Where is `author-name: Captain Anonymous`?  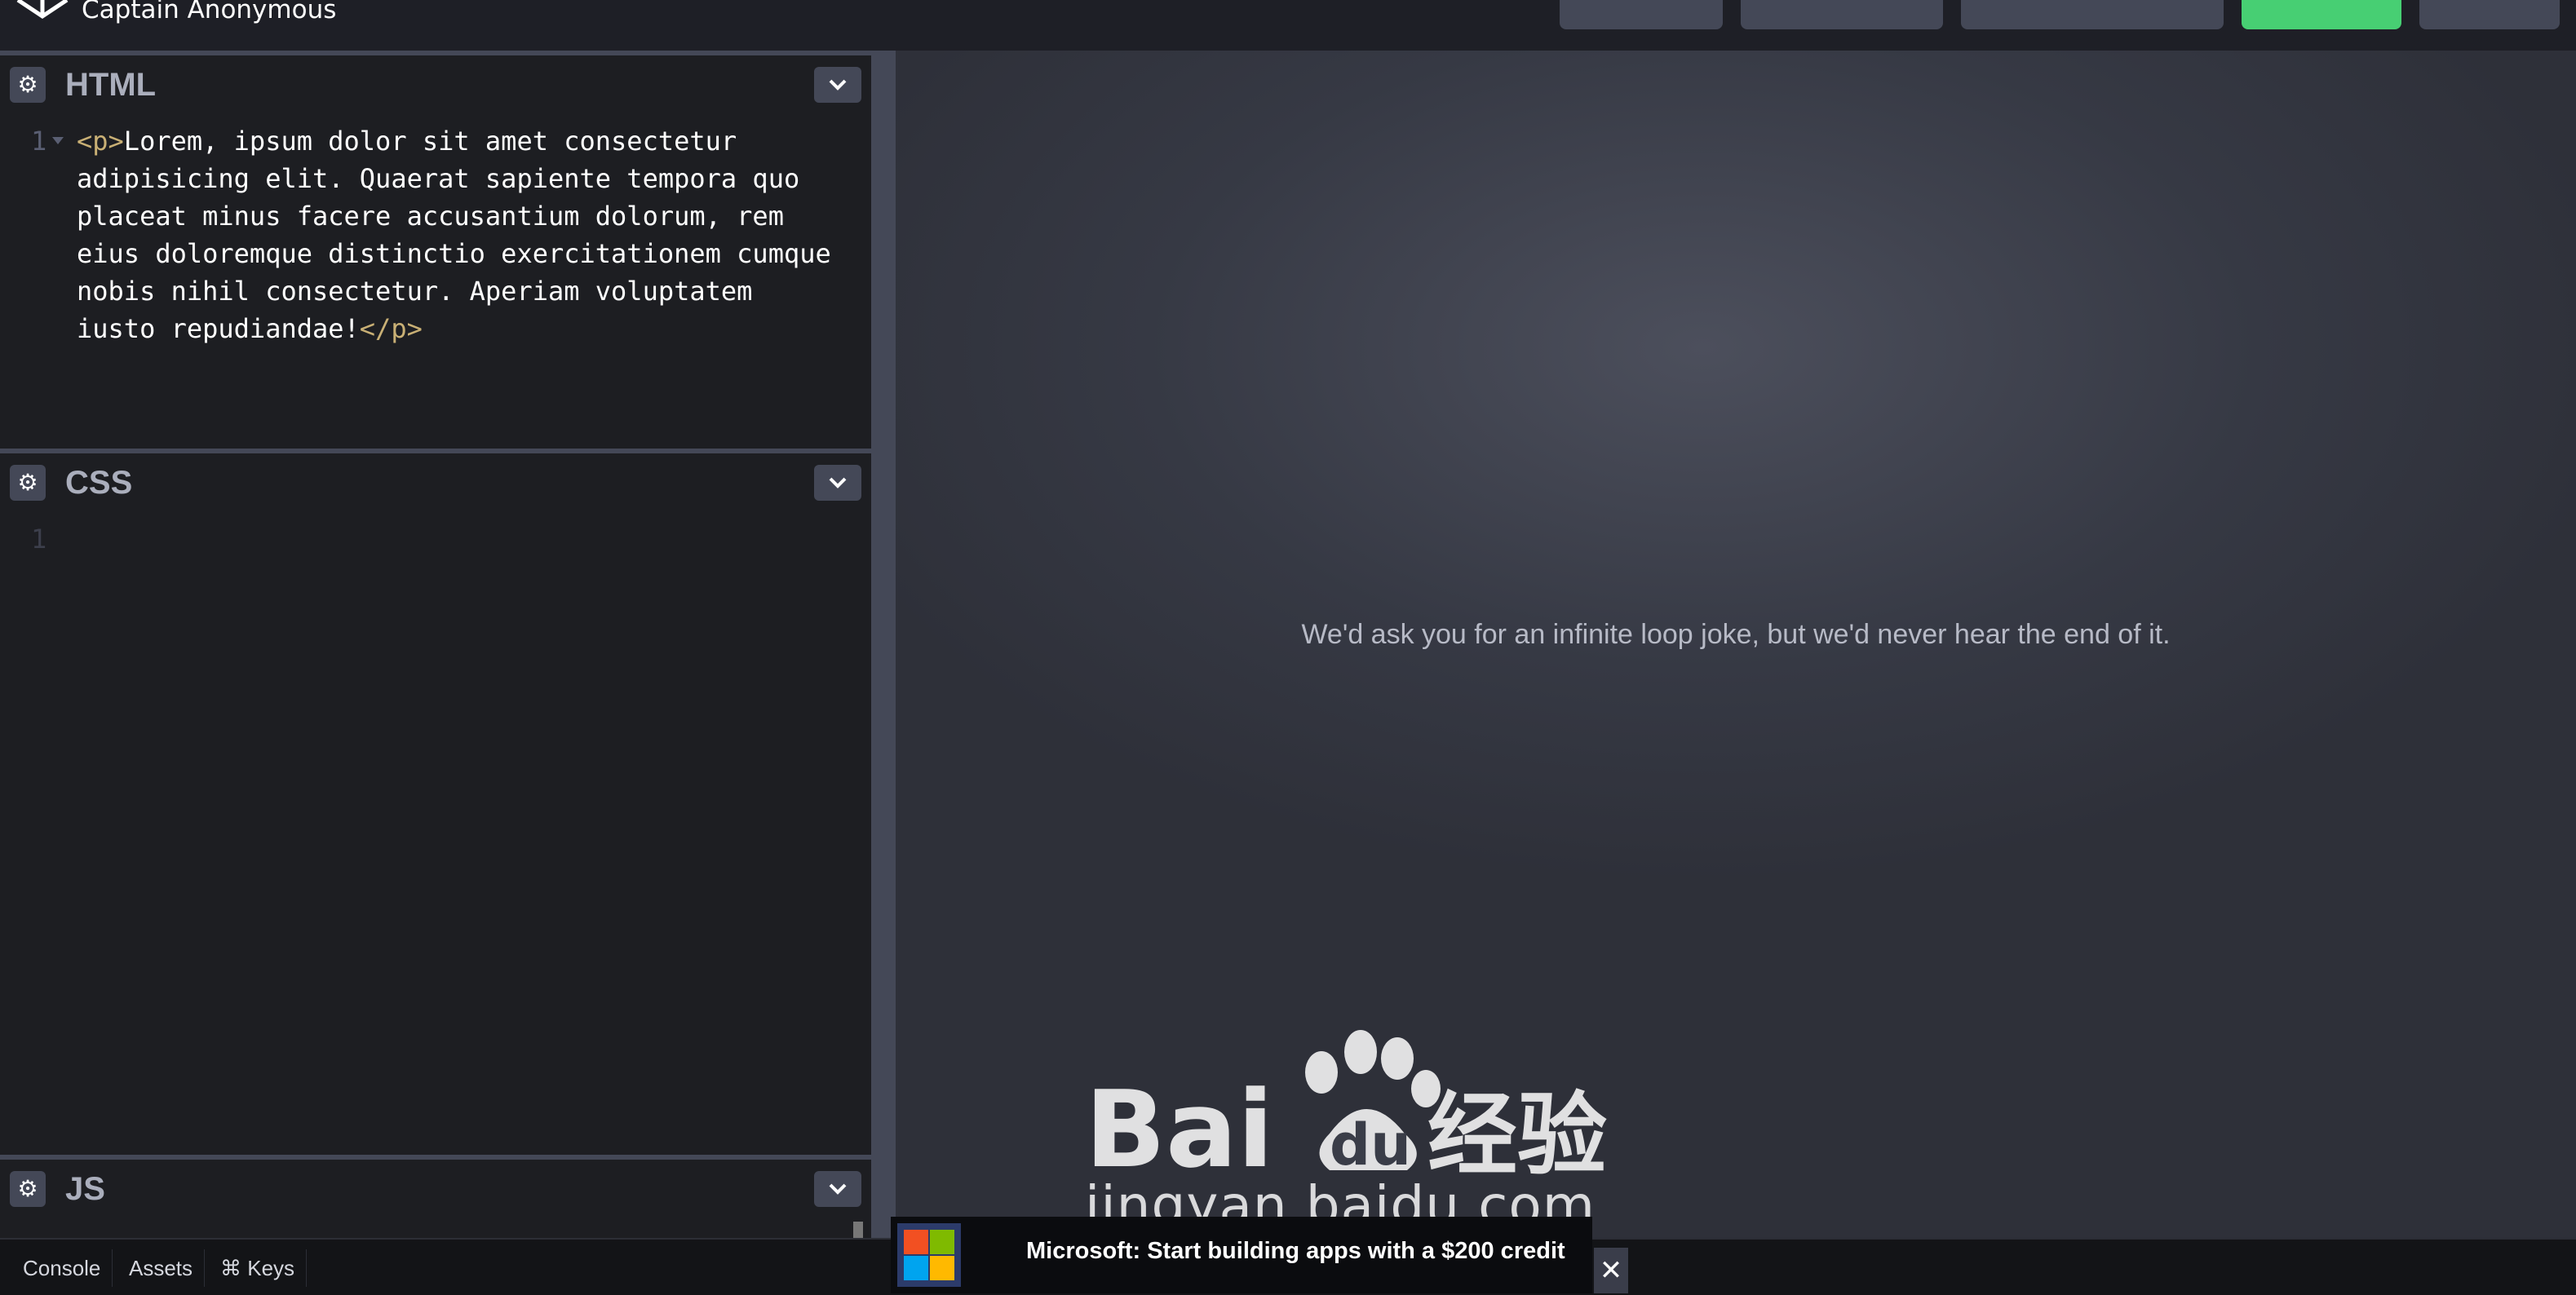
author-name: Captain Anonymous is located at coordinates (209, 12).